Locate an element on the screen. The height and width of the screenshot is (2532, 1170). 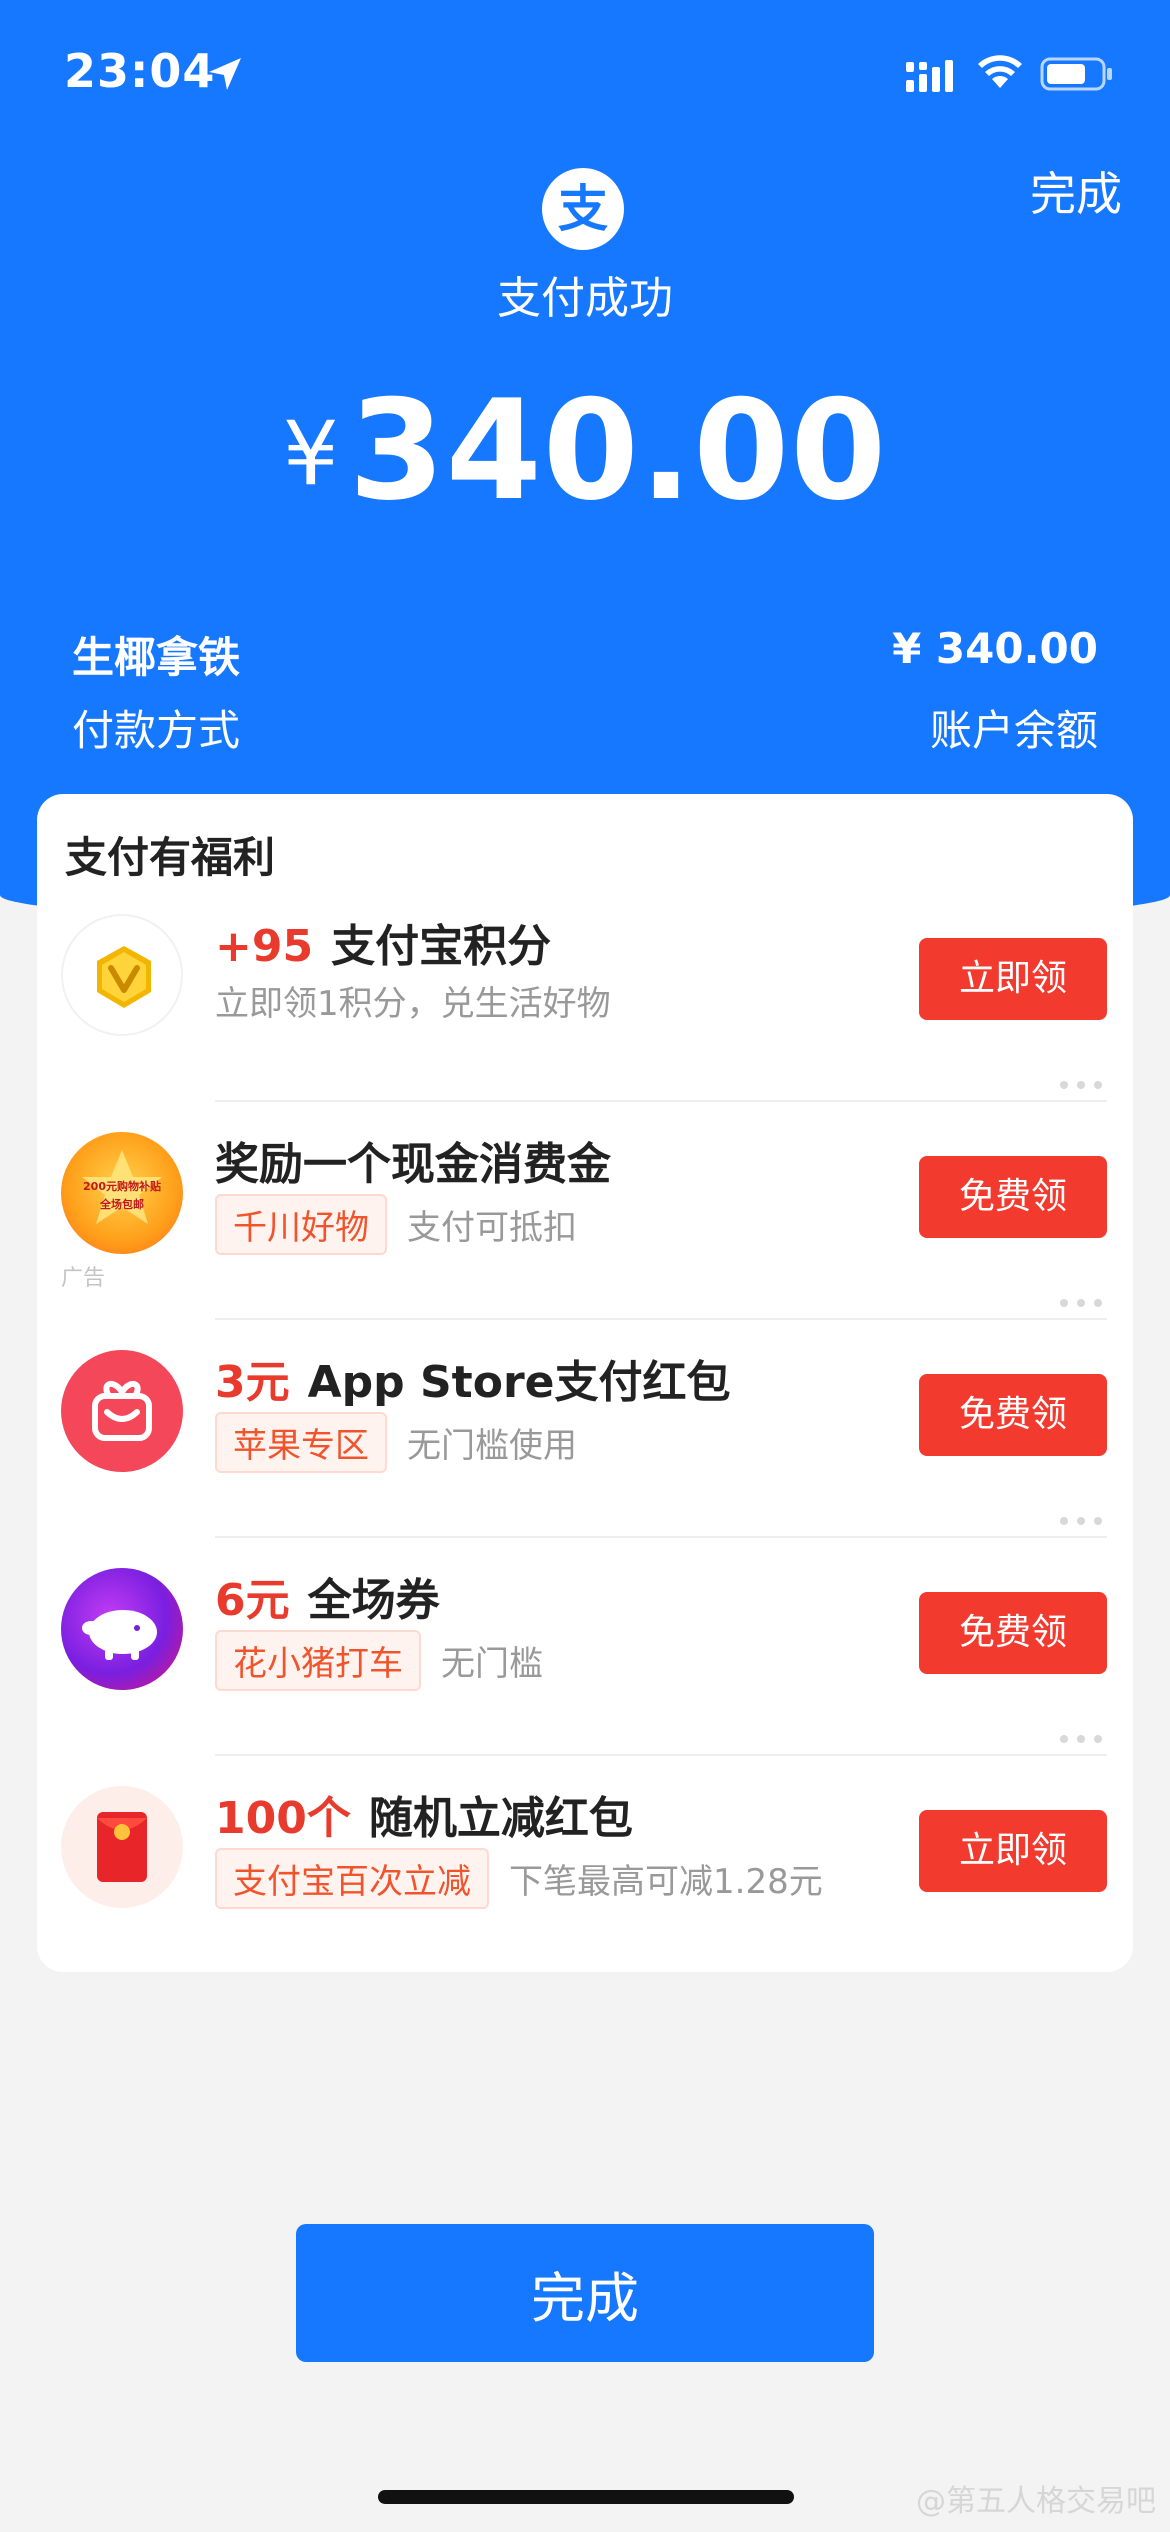
offer-subtitle: 千川好物 支付可抵扣 is located at coordinates (396, 1224).